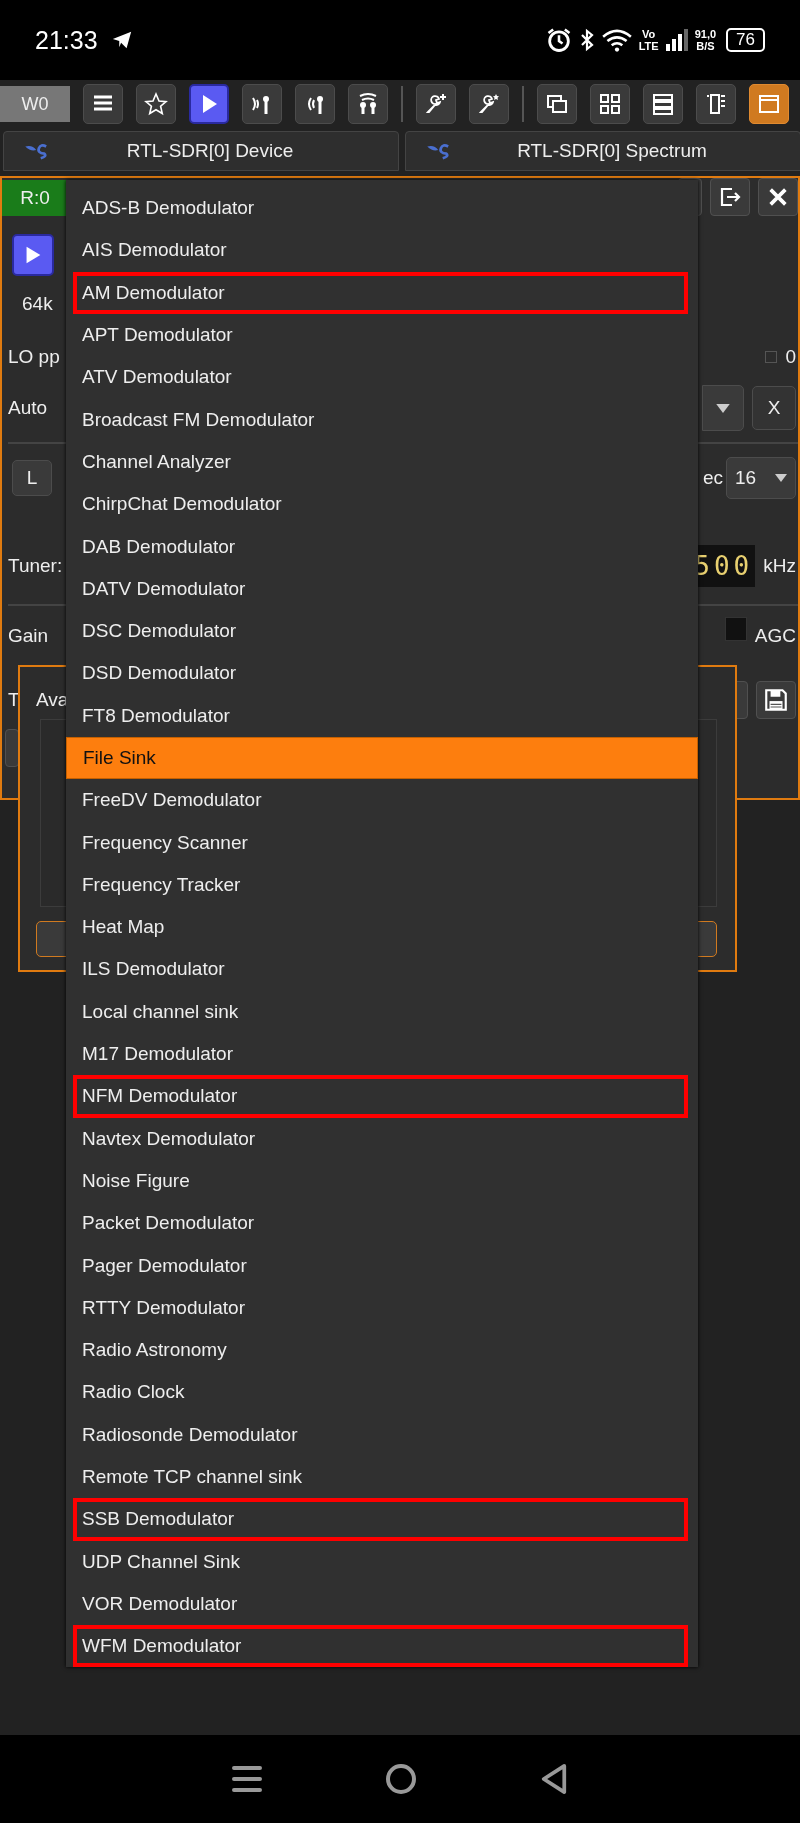 This screenshot has height=1823, width=800. What do you see at coordinates (705, 46) in the screenshot?
I see `speed-unit: B/S` at bounding box center [705, 46].